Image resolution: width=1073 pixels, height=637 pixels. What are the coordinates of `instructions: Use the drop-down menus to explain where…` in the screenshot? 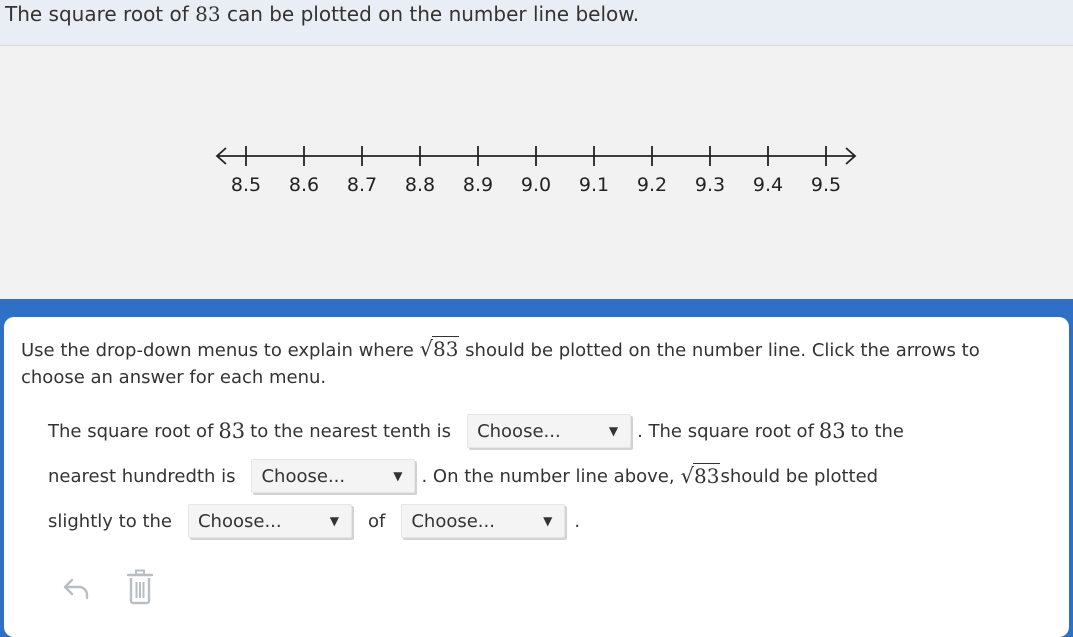 It's located at (531, 363).